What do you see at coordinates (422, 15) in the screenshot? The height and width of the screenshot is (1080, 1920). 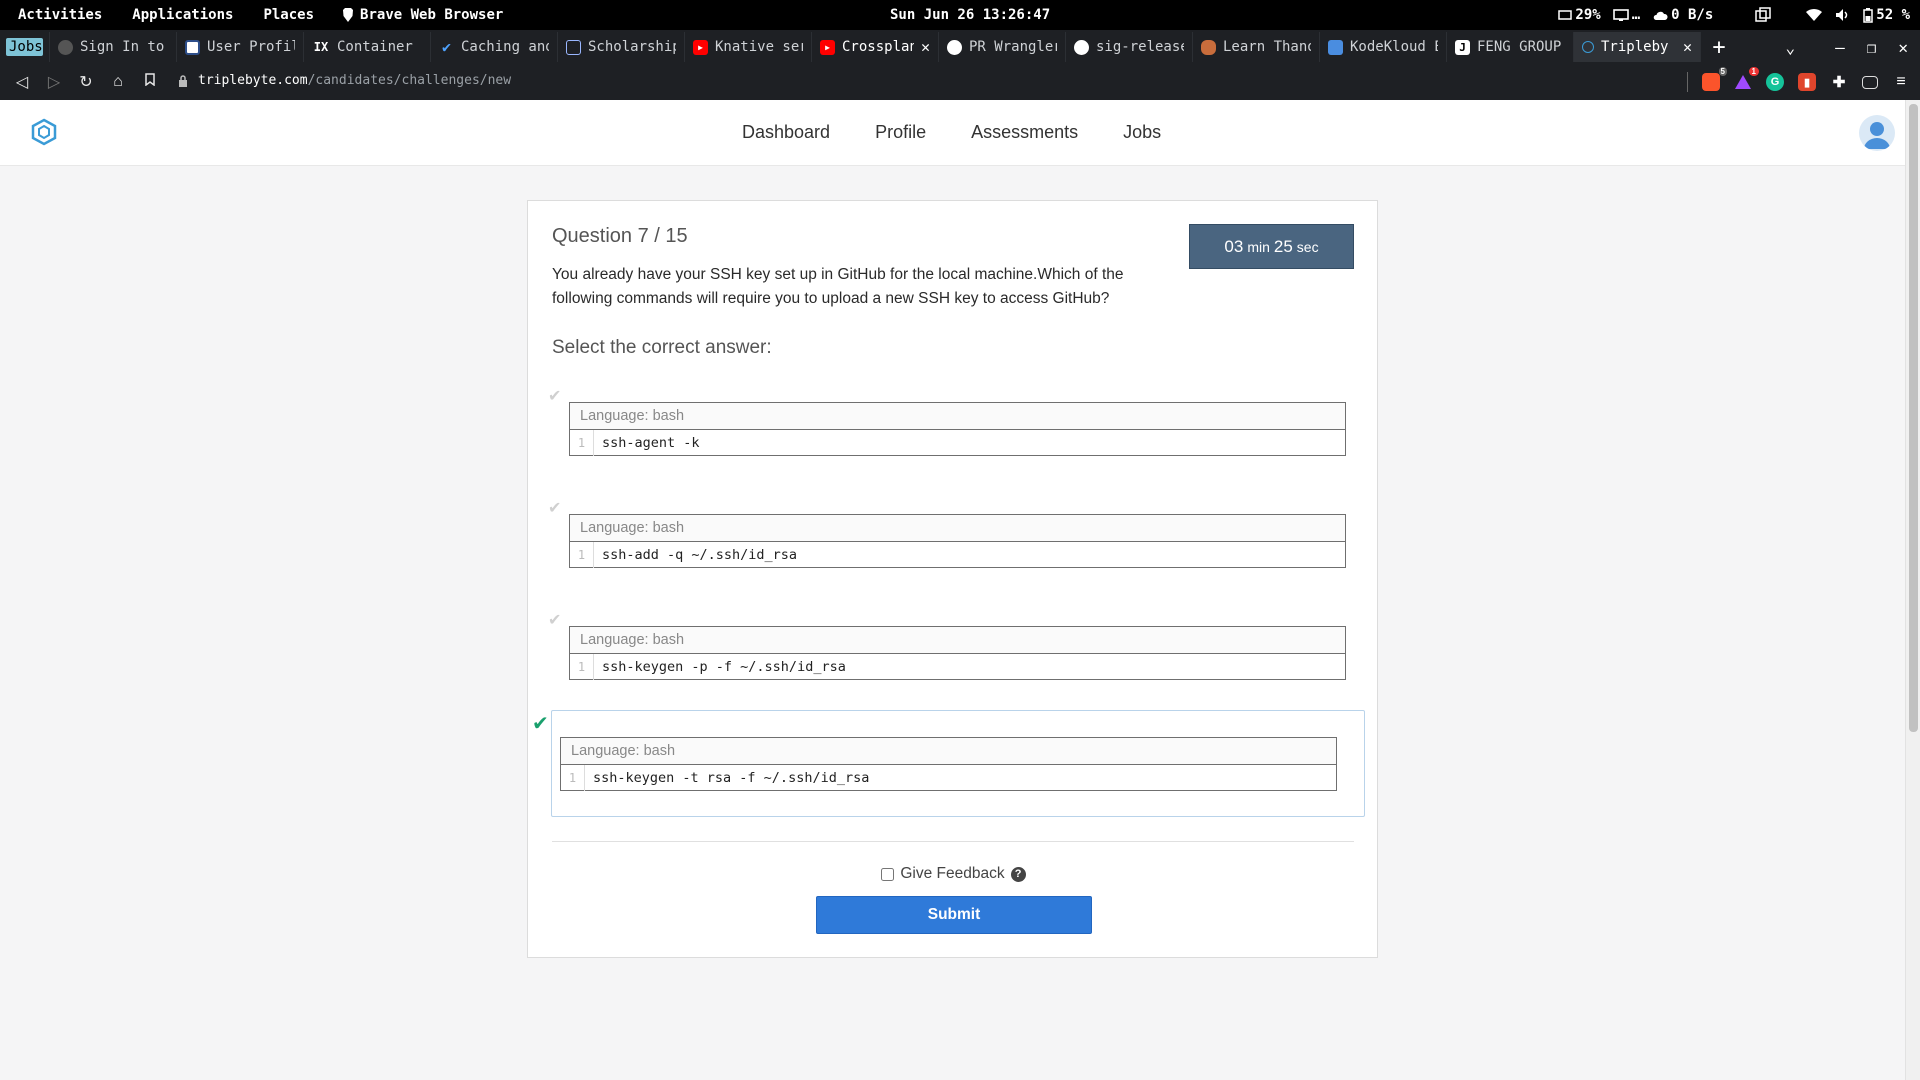 I see `active-app-menu: Brave Web Browser` at bounding box center [422, 15].